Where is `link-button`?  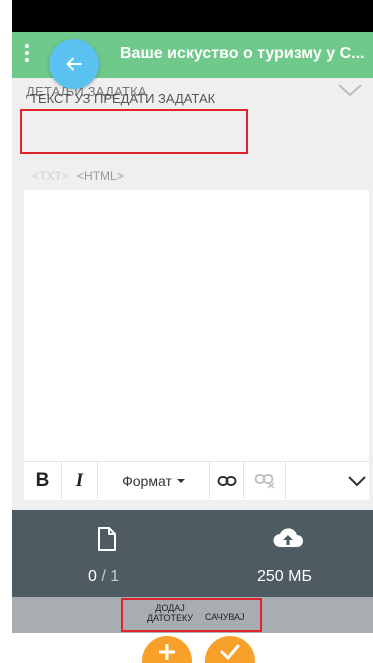 link-button is located at coordinates (227, 480).